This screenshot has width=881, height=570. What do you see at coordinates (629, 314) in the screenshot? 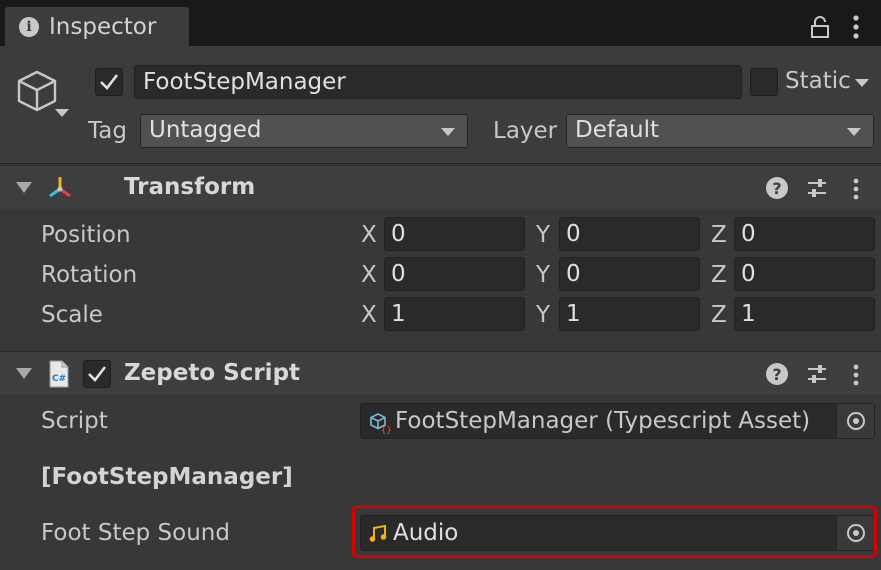
I see `scale-y-field: 1` at bounding box center [629, 314].